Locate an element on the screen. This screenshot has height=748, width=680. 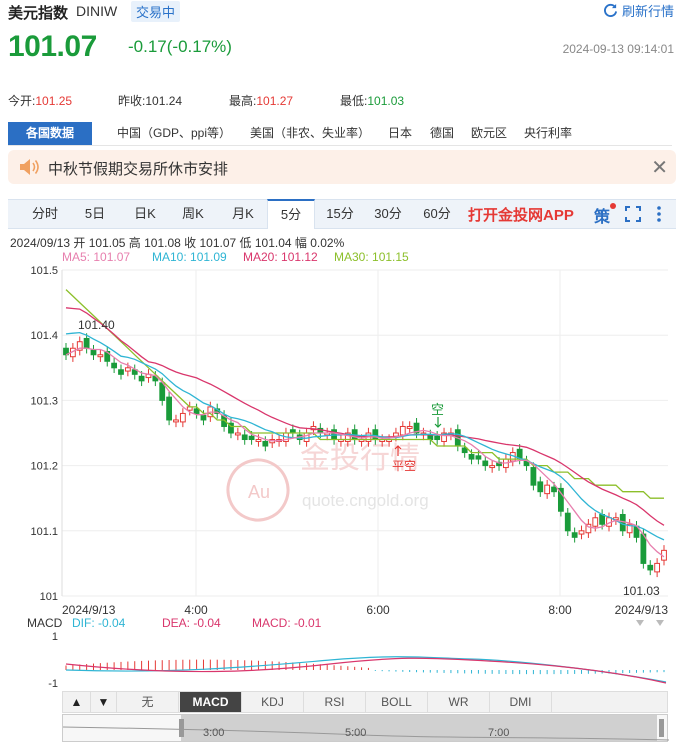
indicator-kdj: KDJ is located at coordinates (273, 702).